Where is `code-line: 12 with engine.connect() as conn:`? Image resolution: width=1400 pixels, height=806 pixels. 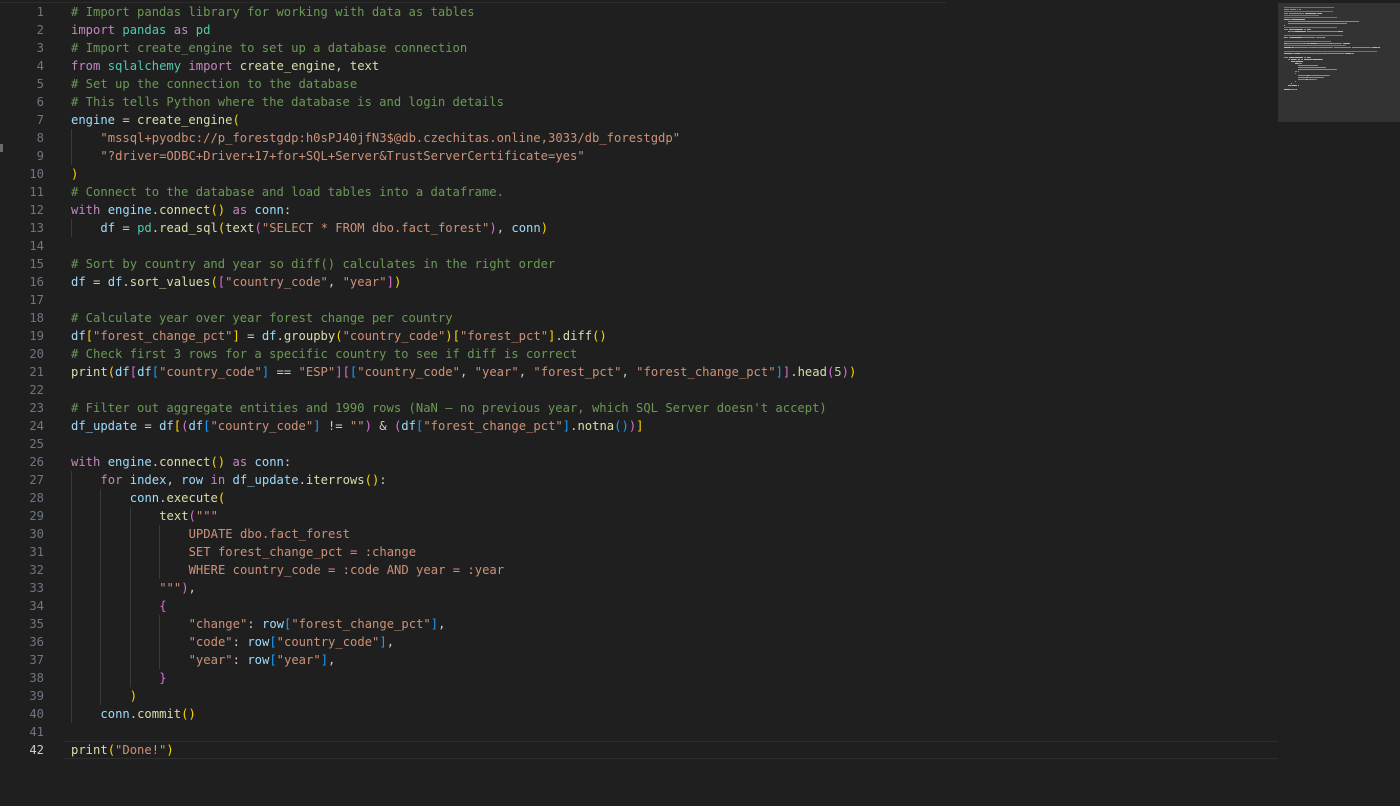
code-line: 12 with engine.connect() as conn: is located at coordinates (639, 210).